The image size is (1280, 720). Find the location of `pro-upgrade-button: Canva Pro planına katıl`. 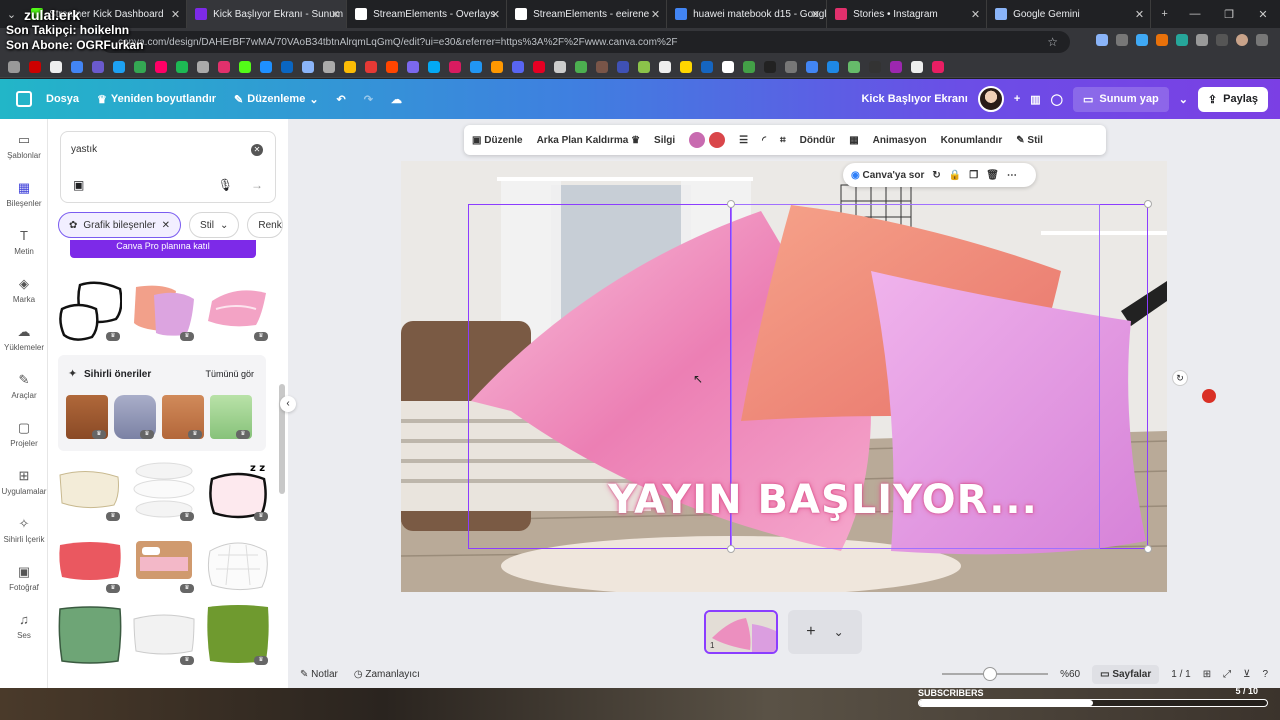

pro-upgrade-button: Canva Pro planına katıl is located at coordinates (163, 249).